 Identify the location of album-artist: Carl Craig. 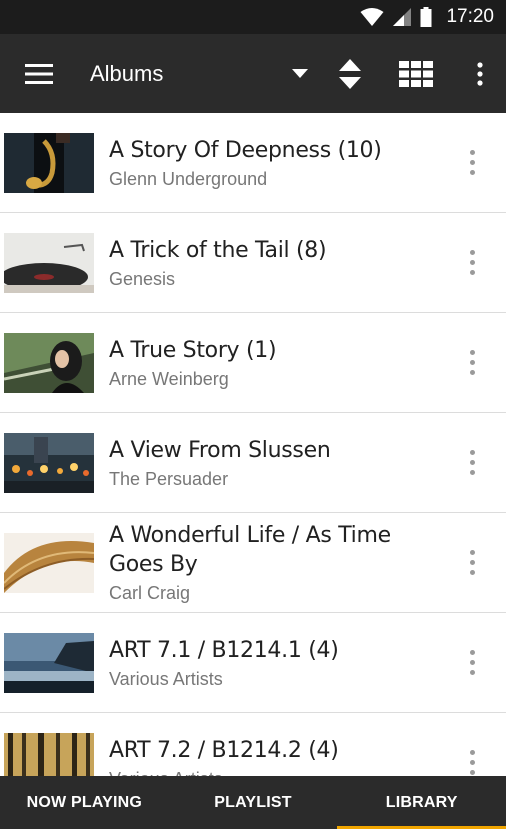
(150, 593).